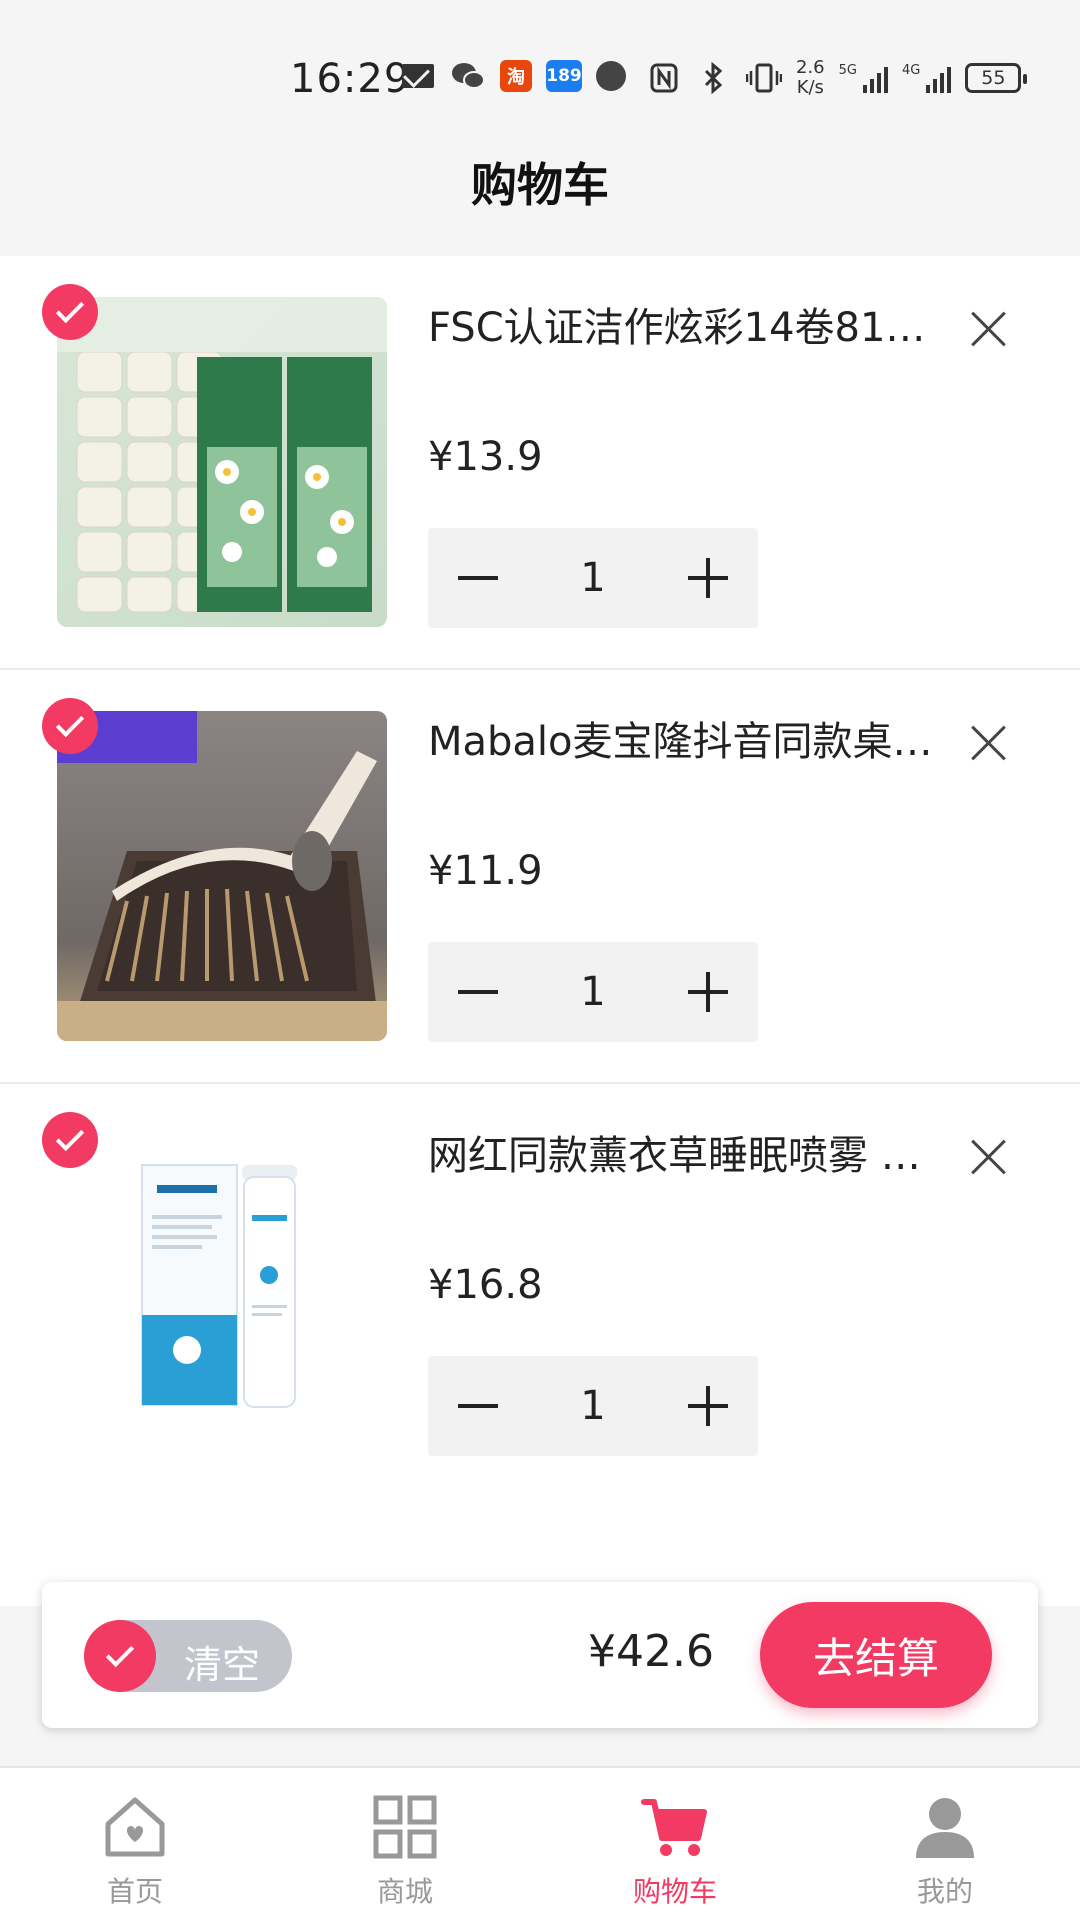 This screenshot has height=1920, width=1080. What do you see at coordinates (611, 76) in the screenshot?
I see `voice-app-icon` at bounding box center [611, 76].